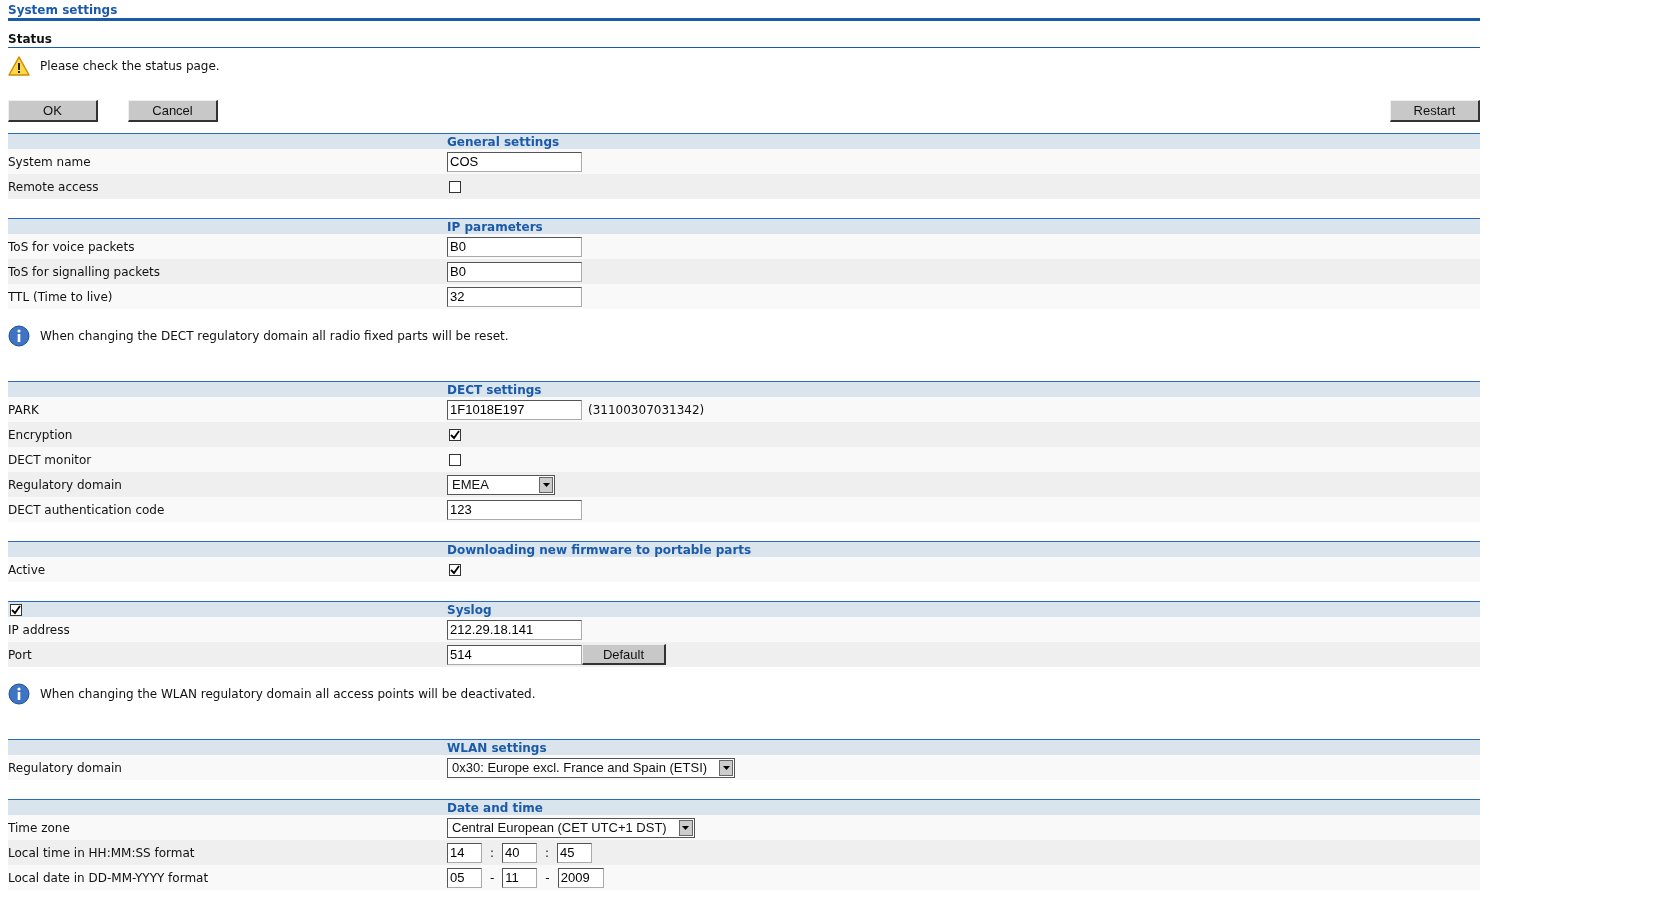  What do you see at coordinates (20, 654) in the screenshot?
I see `field-label: Port` at bounding box center [20, 654].